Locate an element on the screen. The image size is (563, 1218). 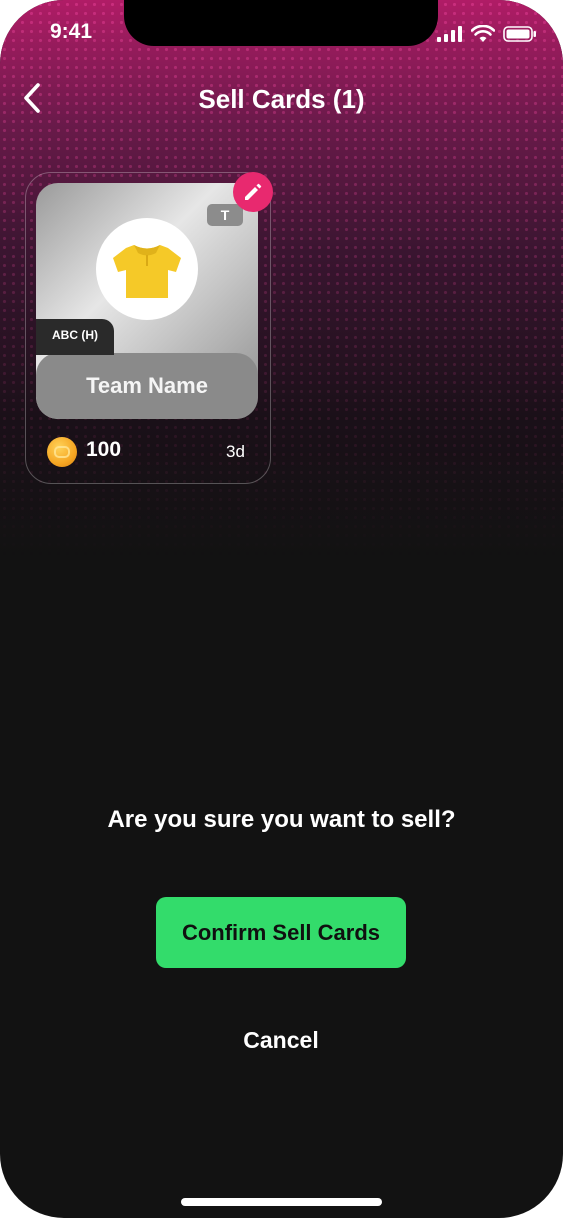
cancel-button: Cancel is located at coordinates (281, 1040).